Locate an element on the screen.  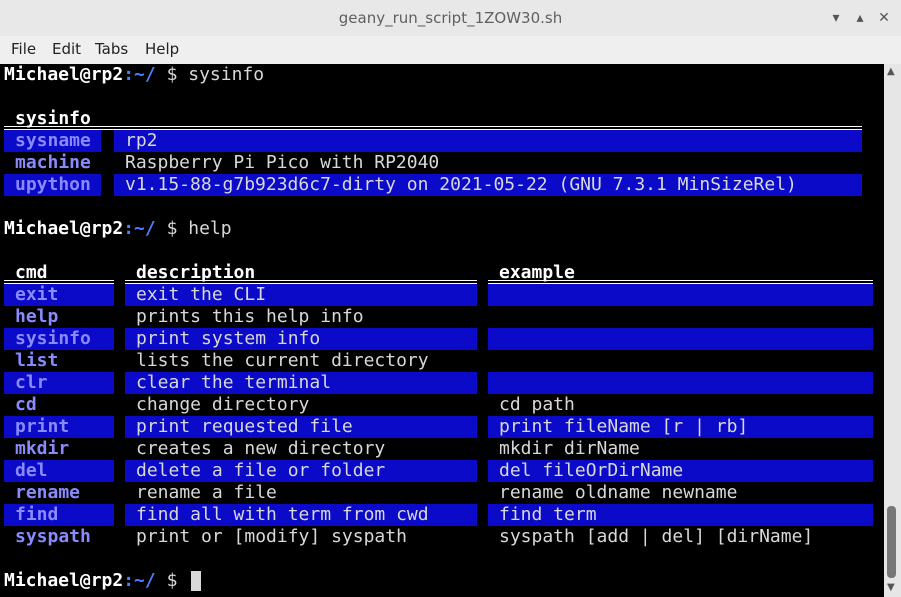
help-cmd: print is located at coordinates (59, 427).